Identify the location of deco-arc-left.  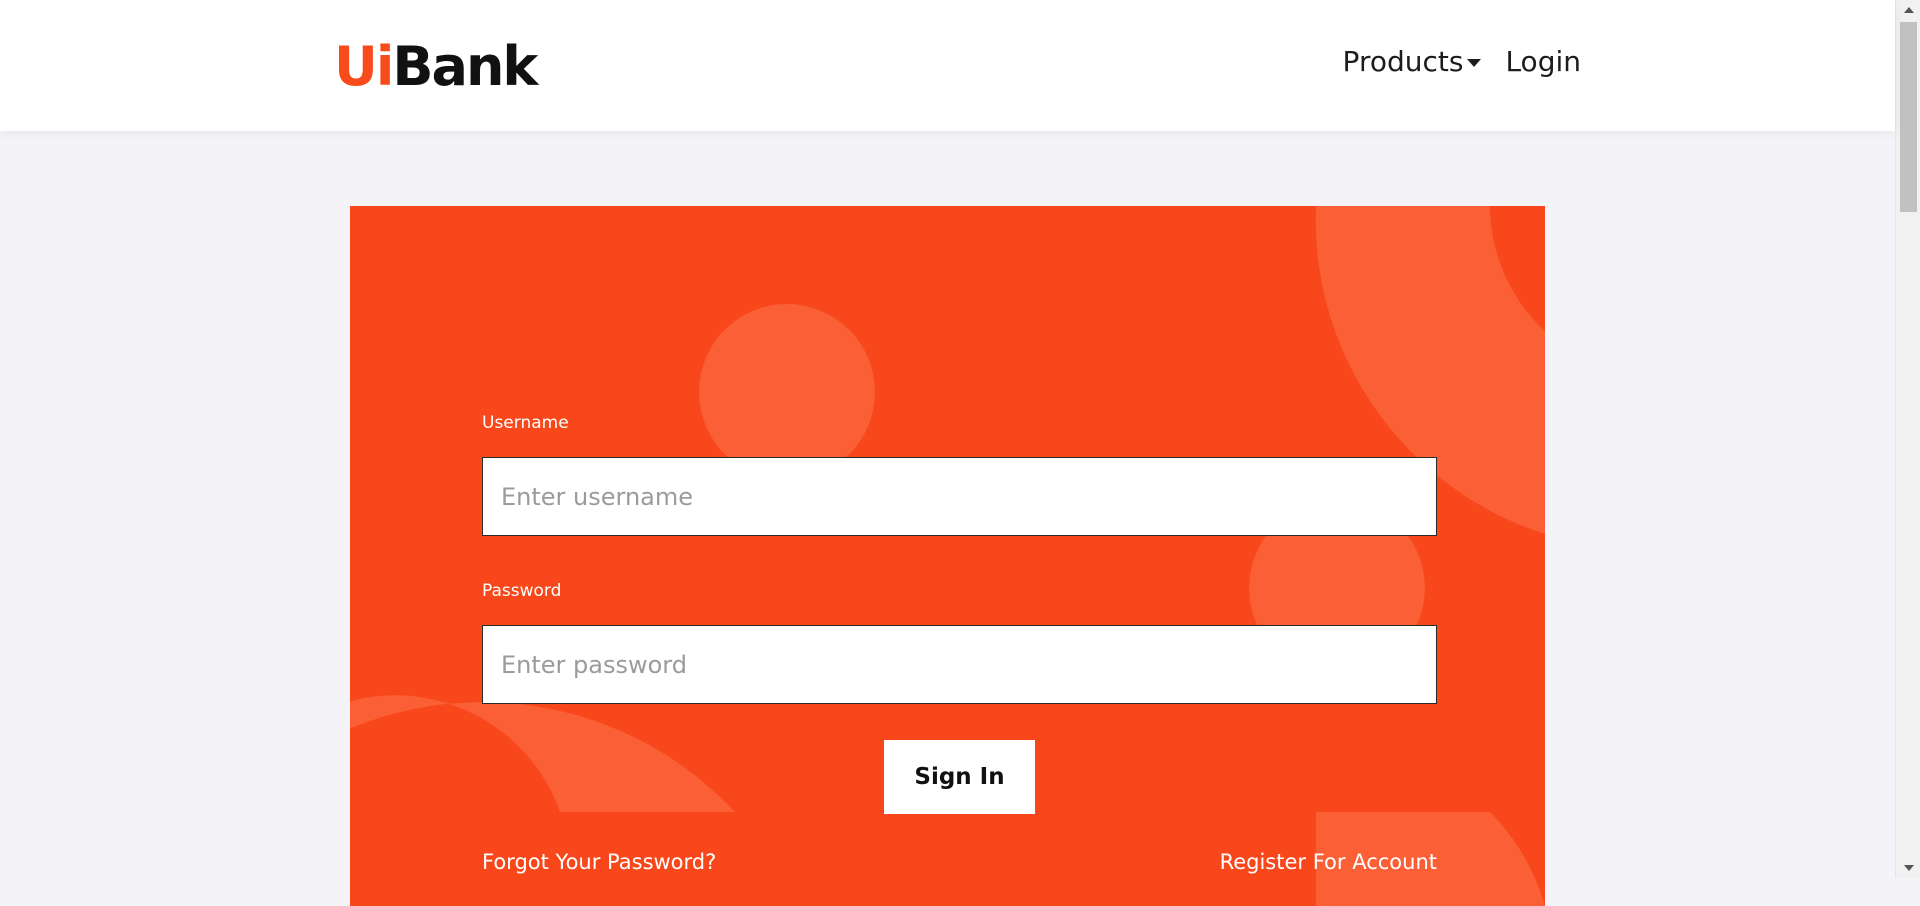
(542, 753).